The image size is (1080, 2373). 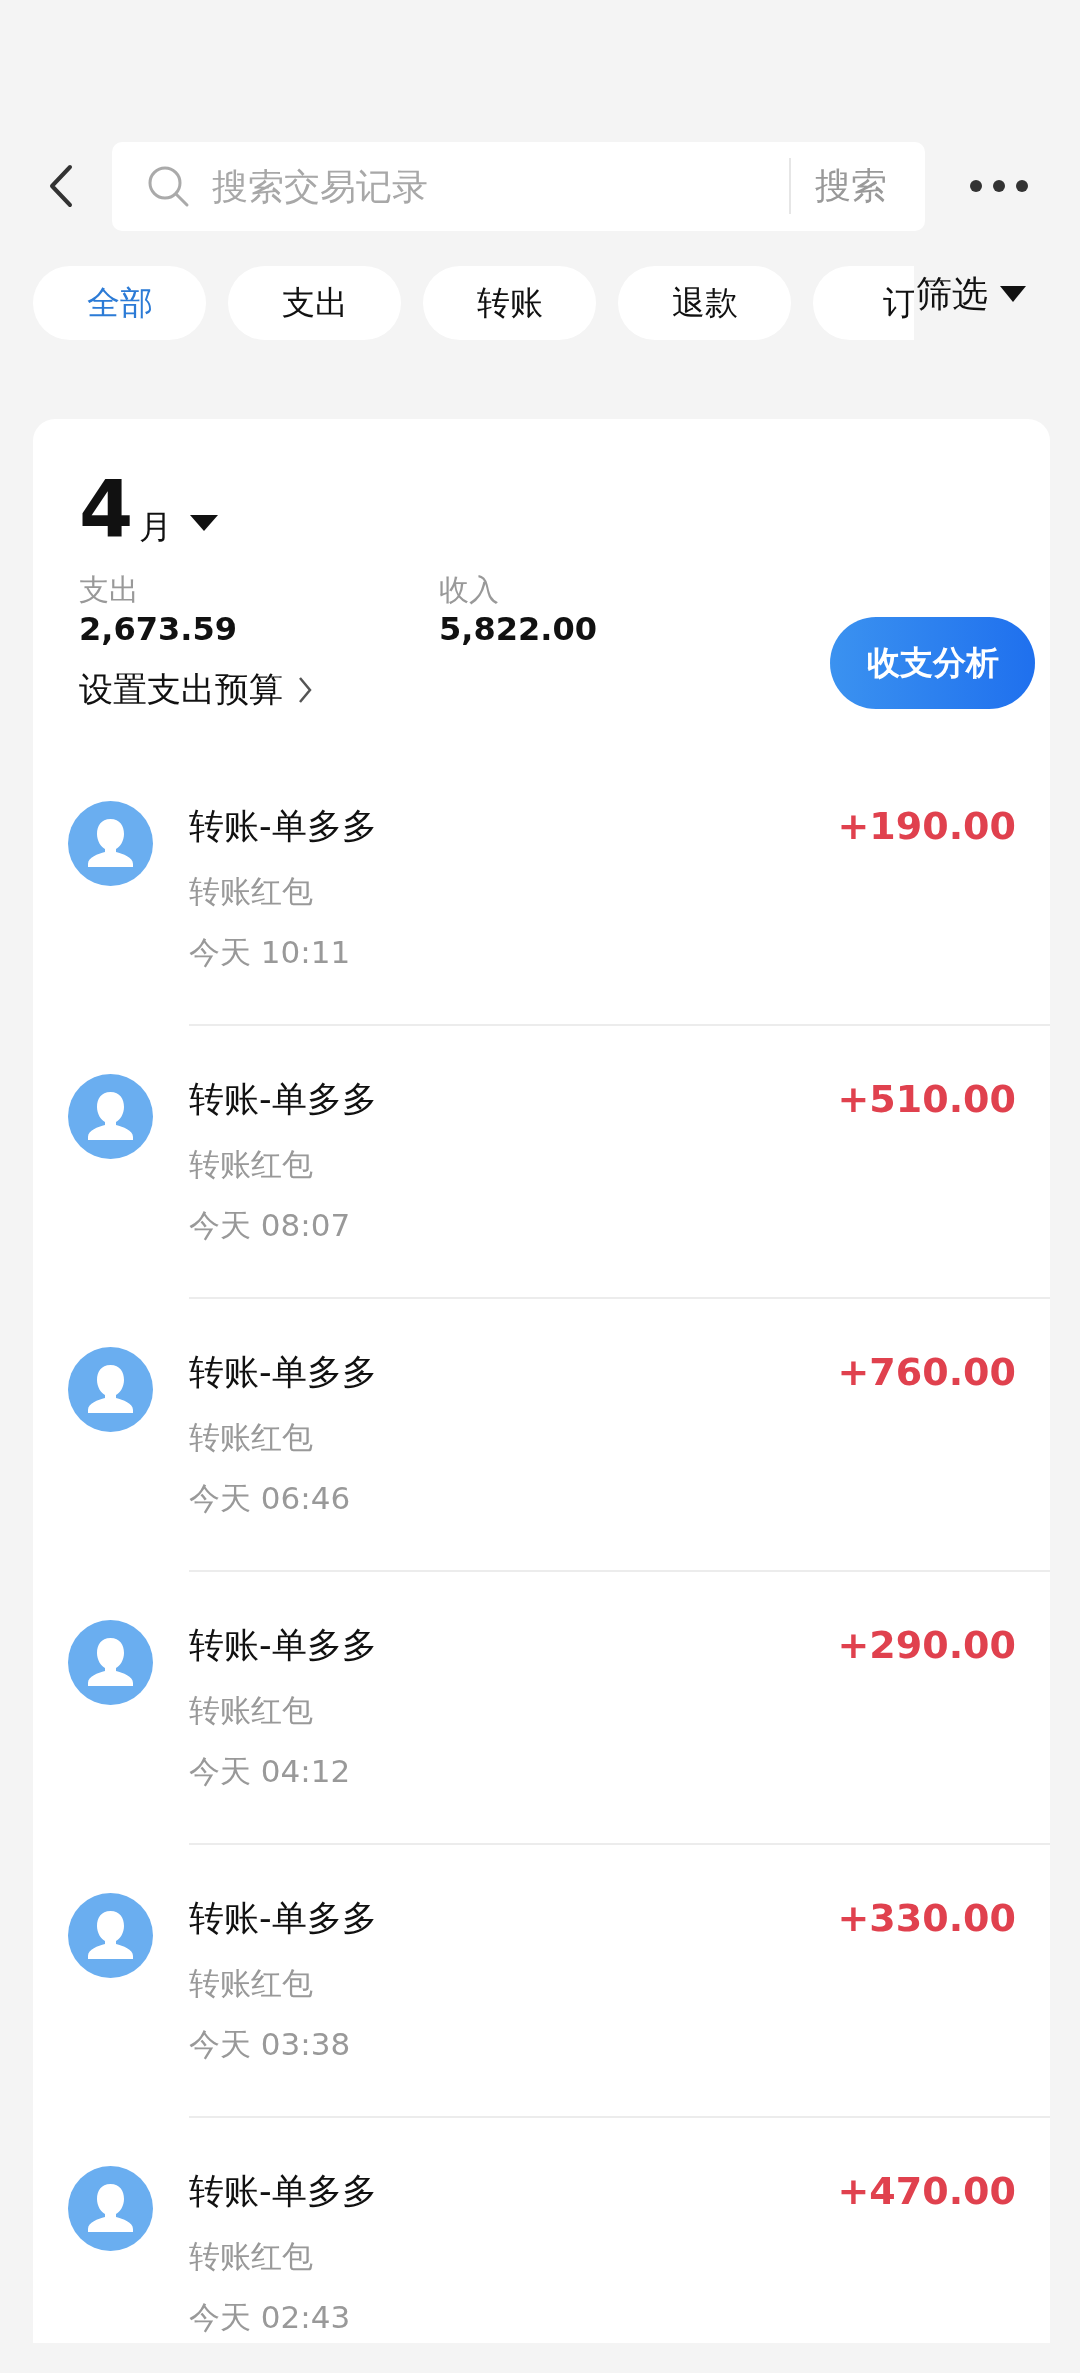 I want to click on filter-tab: 全部, so click(x=119, y=303).